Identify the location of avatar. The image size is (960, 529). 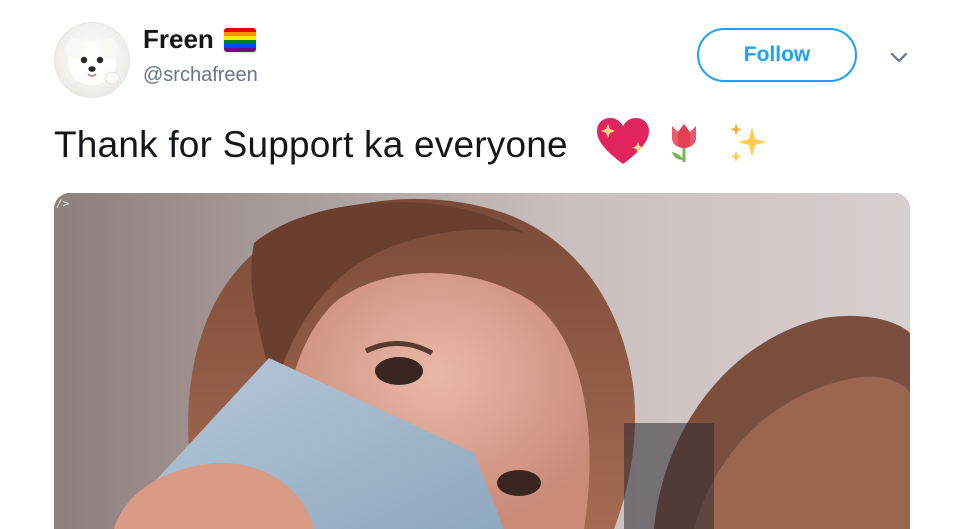
(92, 60).